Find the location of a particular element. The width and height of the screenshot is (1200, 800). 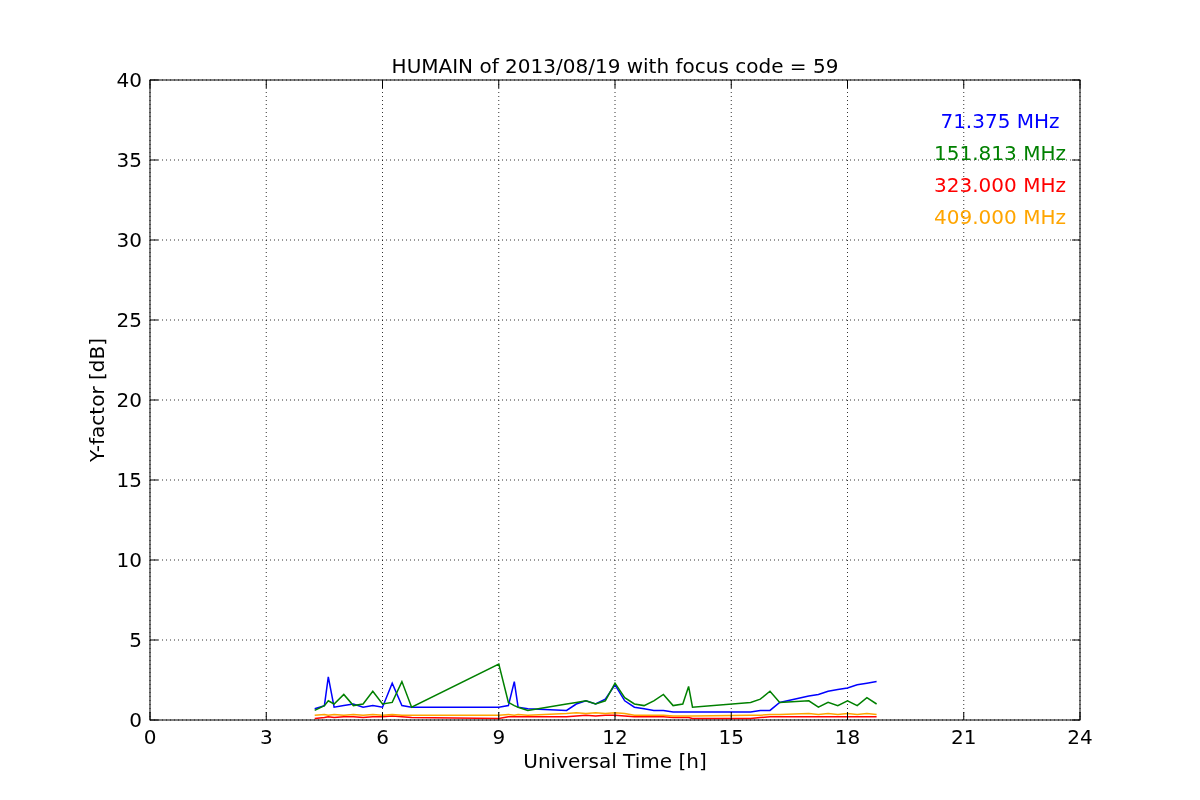

tick-label: 25 is located at coordinates (129, 320).